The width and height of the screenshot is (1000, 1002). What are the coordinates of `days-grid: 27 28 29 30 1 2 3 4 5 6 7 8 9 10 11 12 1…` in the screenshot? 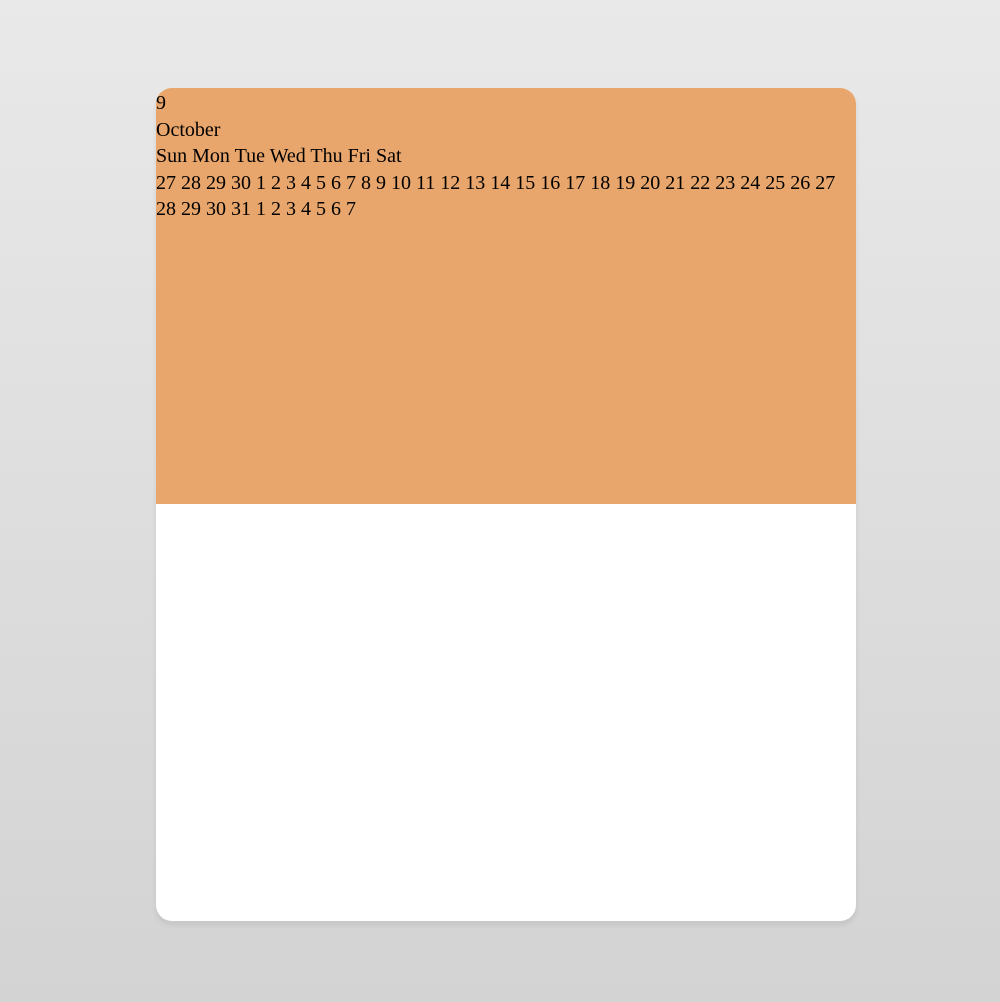 It's located at (506, 196).